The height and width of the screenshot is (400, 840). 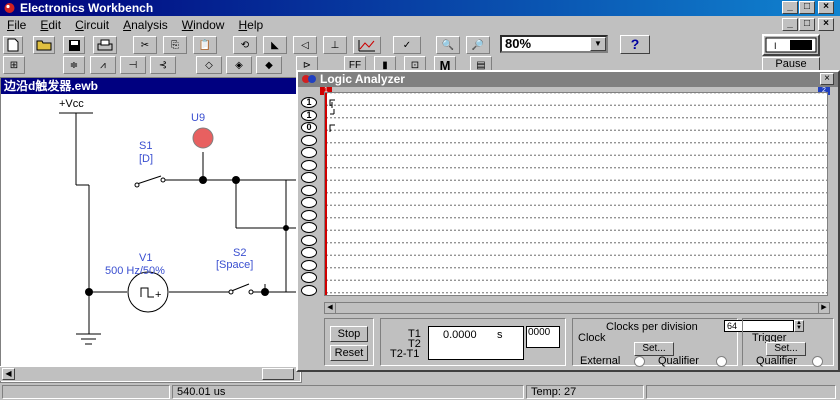 I want to click on transistors-bin-icon: ⊰, so click(x=163, y=65).